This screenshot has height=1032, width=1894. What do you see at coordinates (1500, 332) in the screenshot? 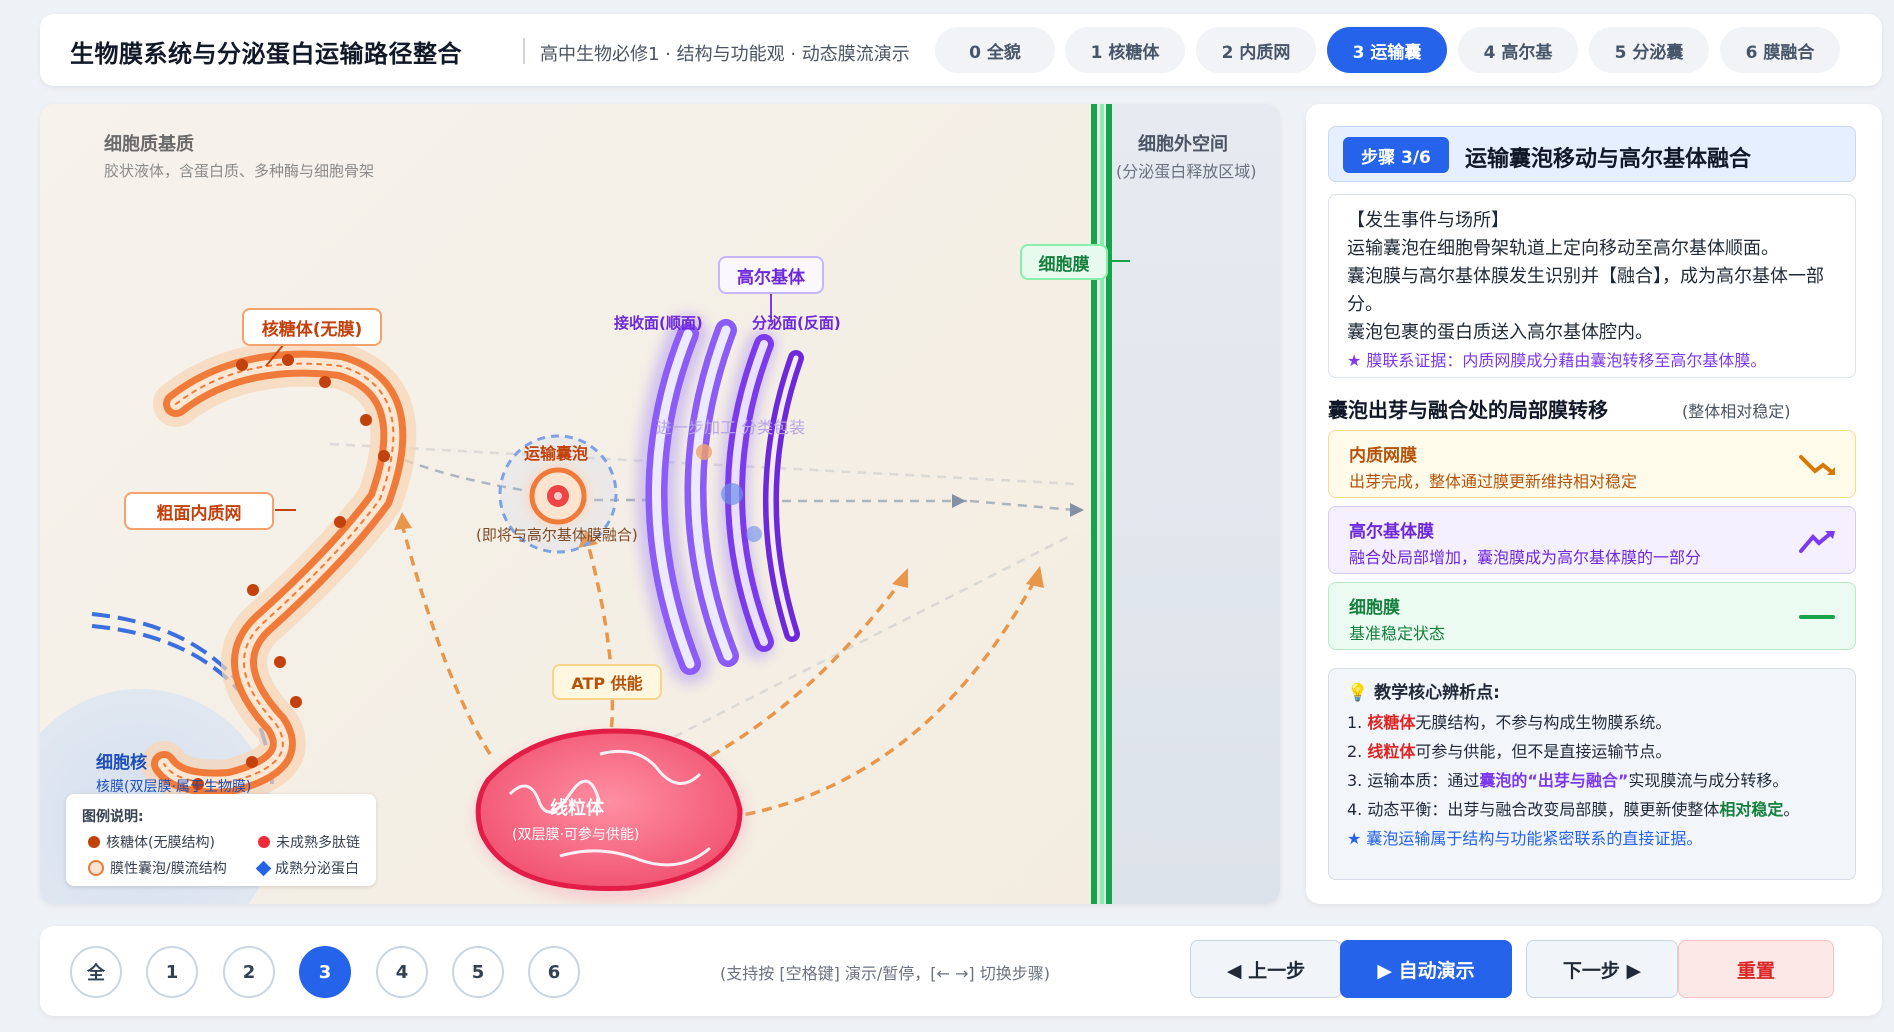
I see `event-line: 囊泡包裹的蛋白质送入高尔基体腔内。` at bounding box center [1500, 332].